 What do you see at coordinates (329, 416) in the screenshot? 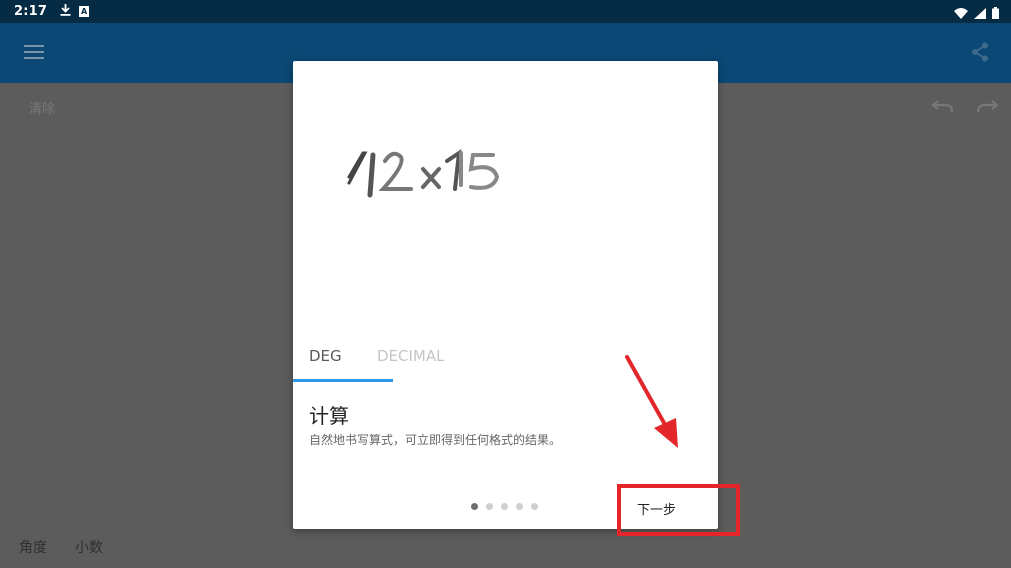
I see `dialog-title: 计算` at bounding box center [329, 416].